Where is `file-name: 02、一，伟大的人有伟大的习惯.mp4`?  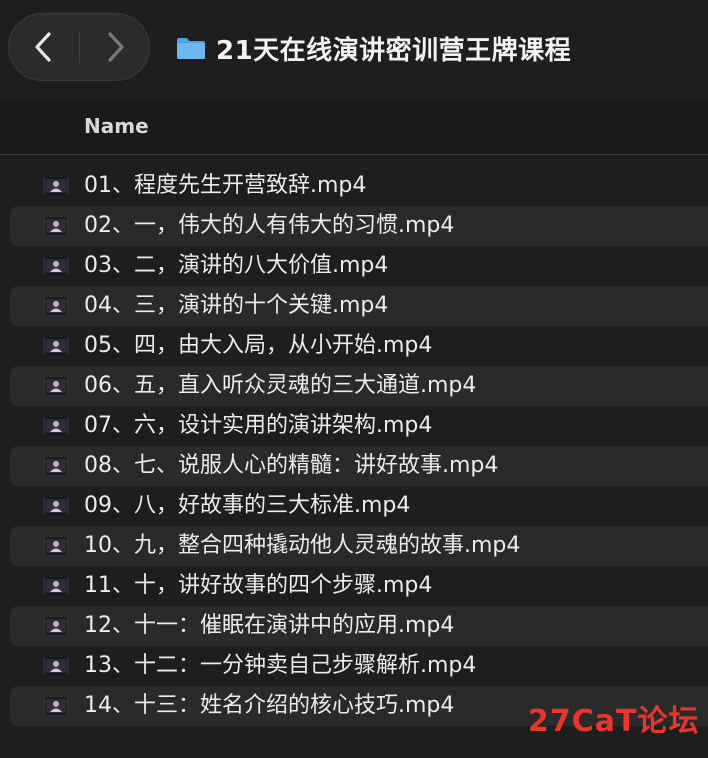
file-name: 02、一，伟大的人有伟大的习惯.mp4 is located at coordinates (269, 225).